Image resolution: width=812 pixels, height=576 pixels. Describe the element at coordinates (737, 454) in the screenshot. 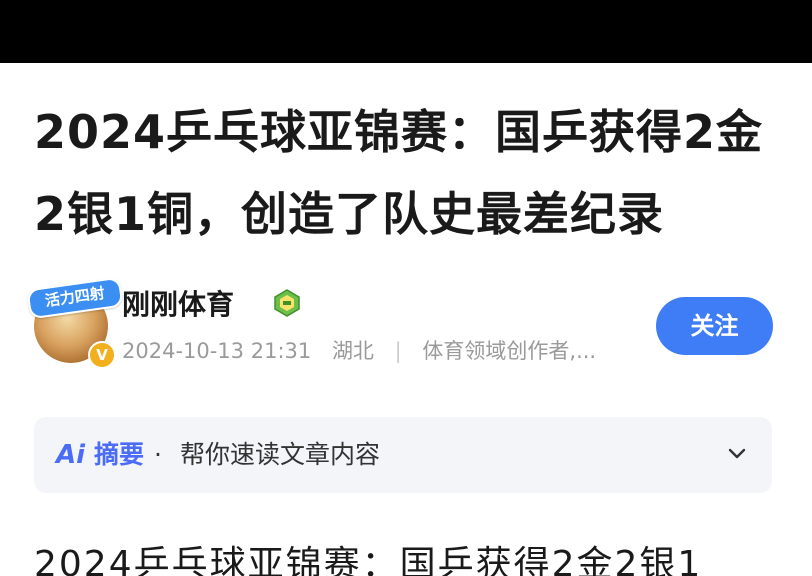

I see `chevron-down-icon` at that location.